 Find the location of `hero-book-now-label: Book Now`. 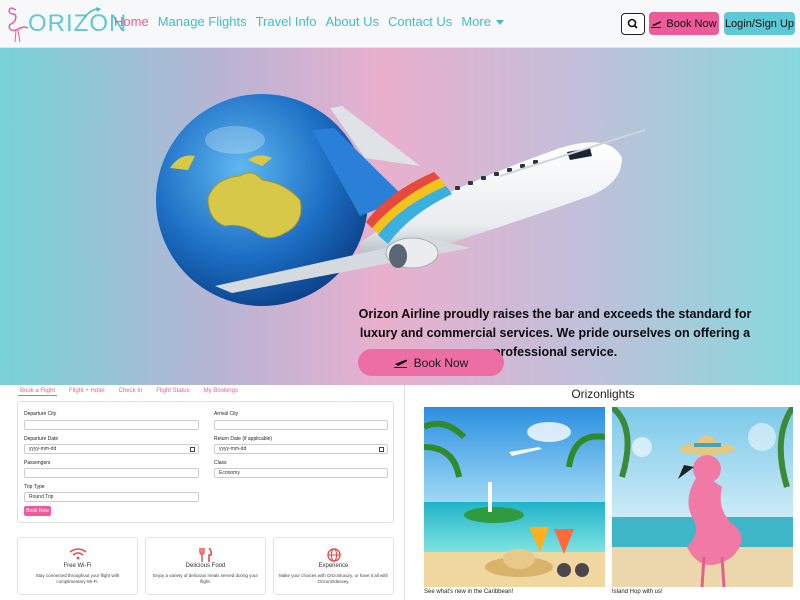

hero-book-now-label: Book Now is located at coordinates (441, 362).